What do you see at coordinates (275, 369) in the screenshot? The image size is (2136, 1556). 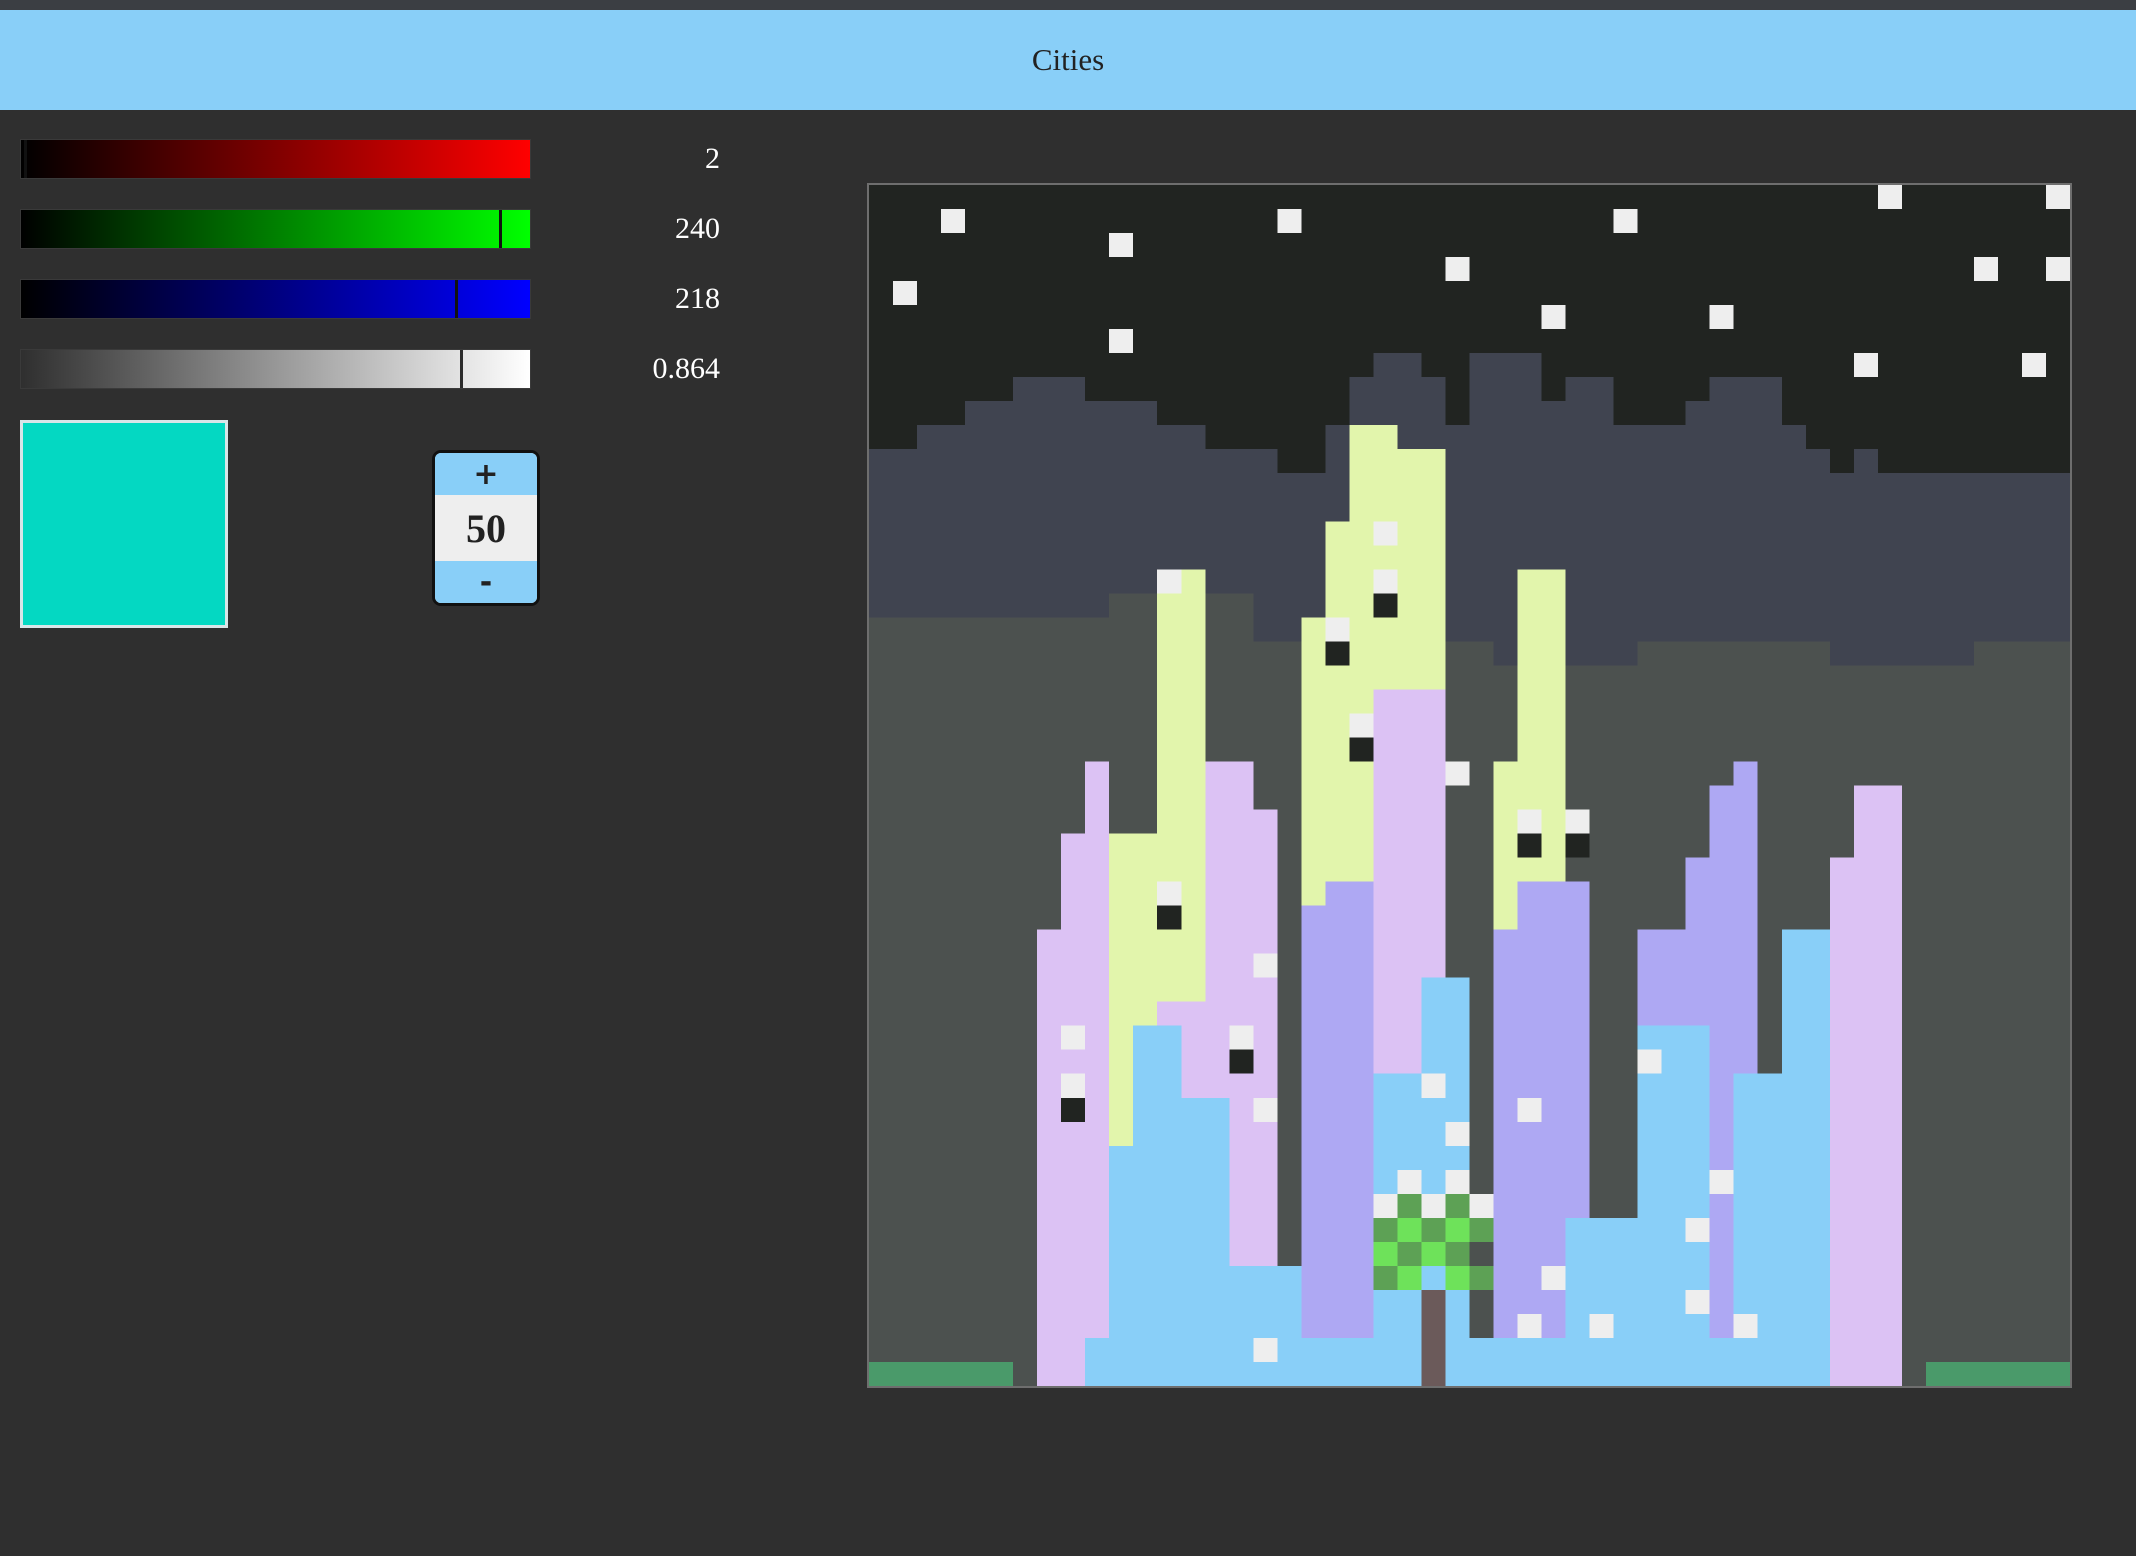 I see `alpha-slider` at bounding box center [275, 369].